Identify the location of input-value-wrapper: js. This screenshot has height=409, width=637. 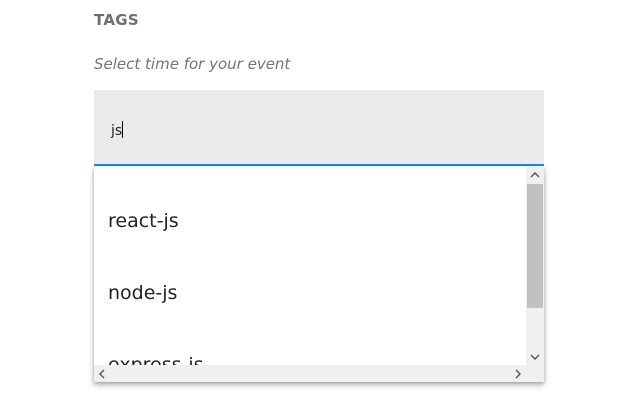
(117, 130).